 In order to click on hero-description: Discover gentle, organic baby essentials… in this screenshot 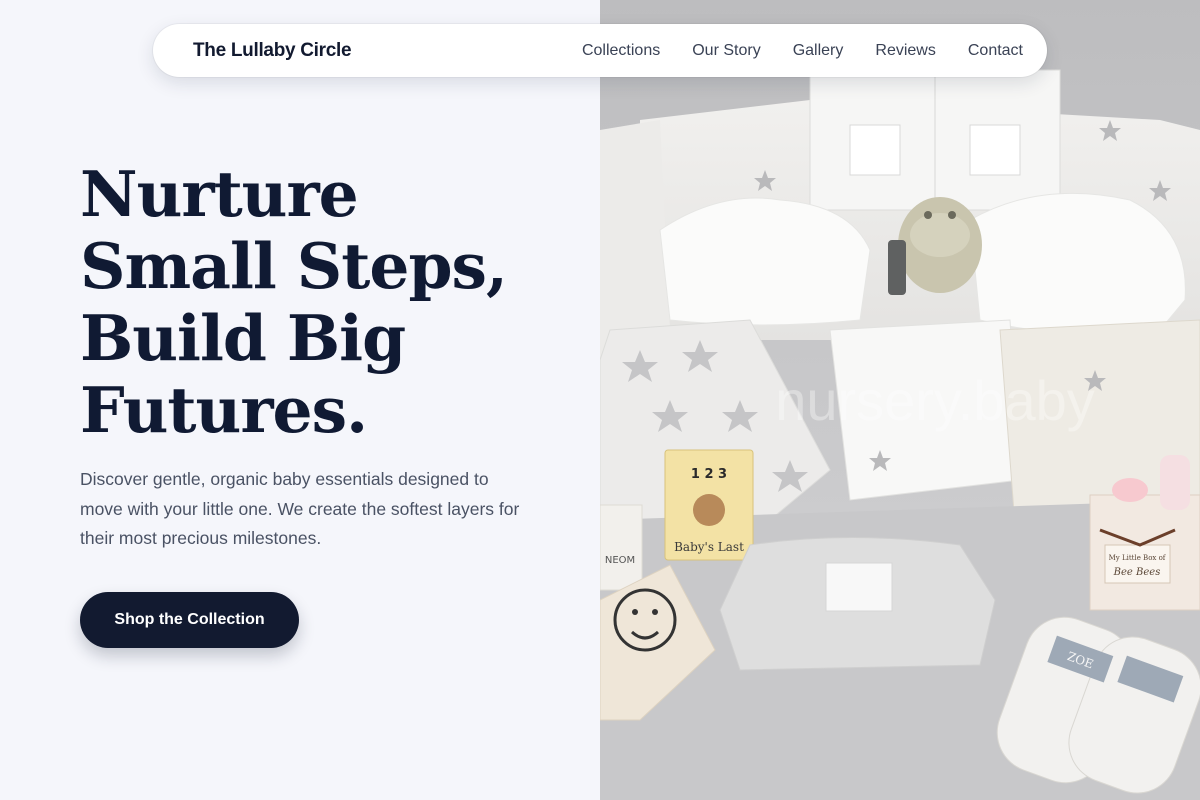, I will do `click(300, 508)`.